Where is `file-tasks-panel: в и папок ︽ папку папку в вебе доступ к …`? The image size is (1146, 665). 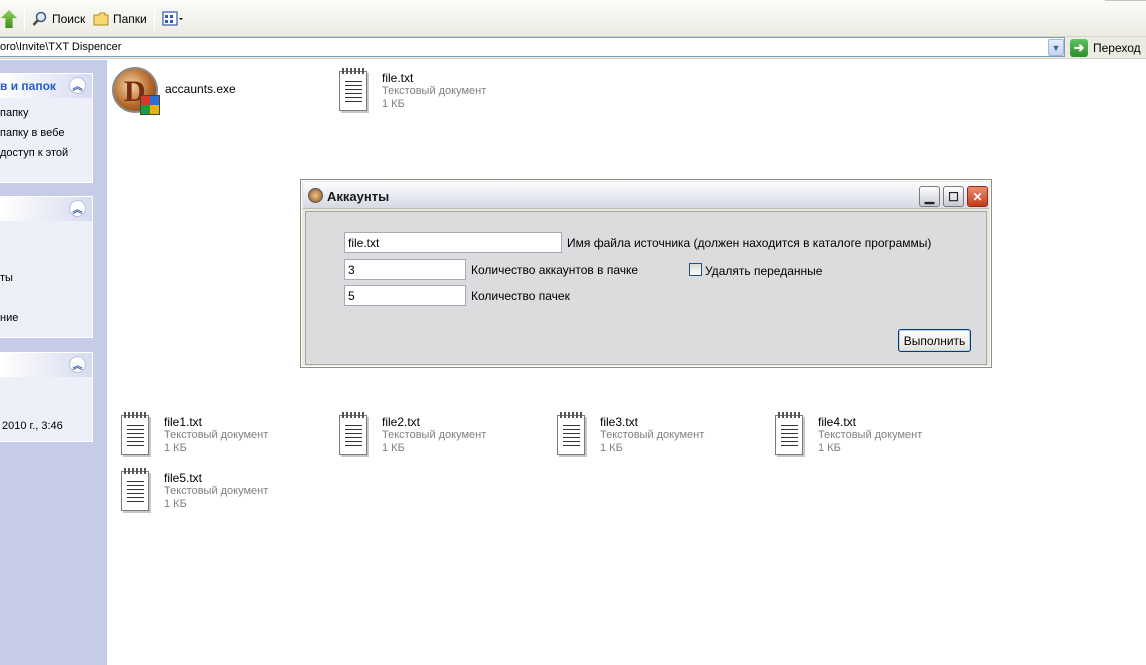
file-tasks-panel: в и папок ︽ папку папку в вебе доступ к … is located at coordinates (46, 128).